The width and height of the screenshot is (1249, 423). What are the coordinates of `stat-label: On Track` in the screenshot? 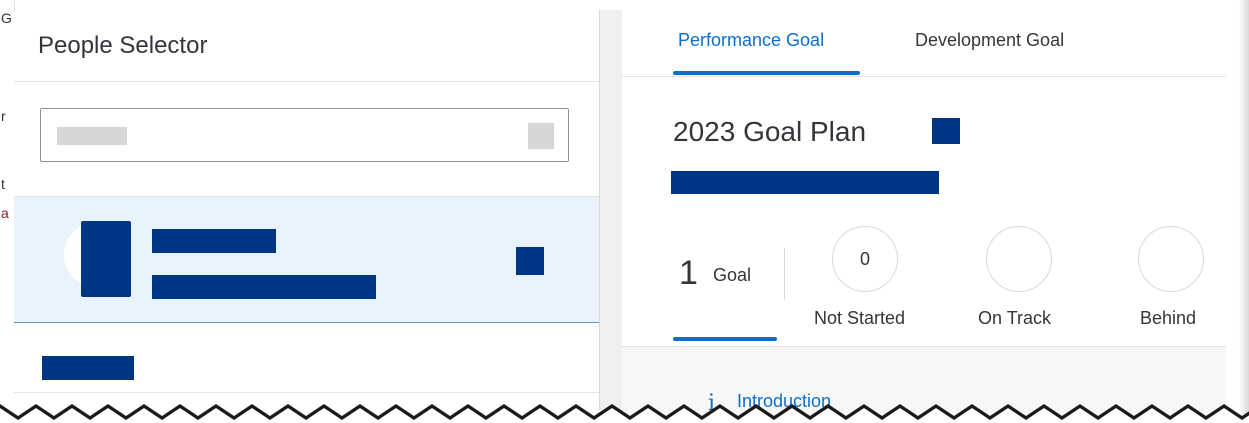 It's located at (1015, 318).